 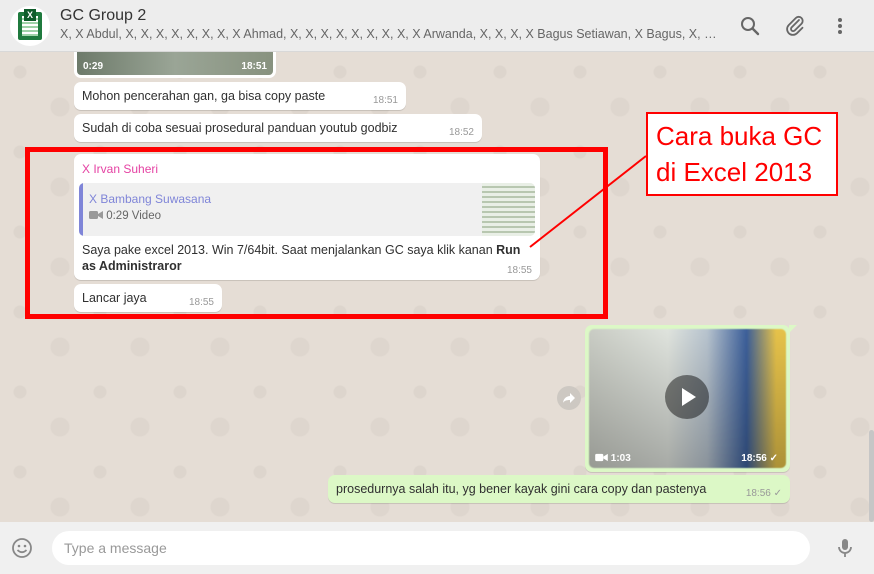 What do you see at coordinates (30, 26) in the screenshot?
I see `group-avatar: X` at bounding box center [30, 26].